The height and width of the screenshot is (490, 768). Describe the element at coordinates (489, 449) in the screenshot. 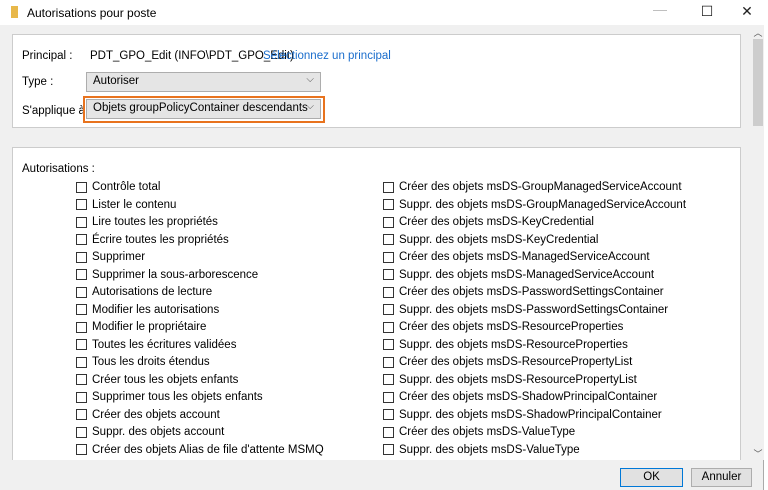

I see `permission-label: Suppr. des objets msDS-ValueType` at that location.